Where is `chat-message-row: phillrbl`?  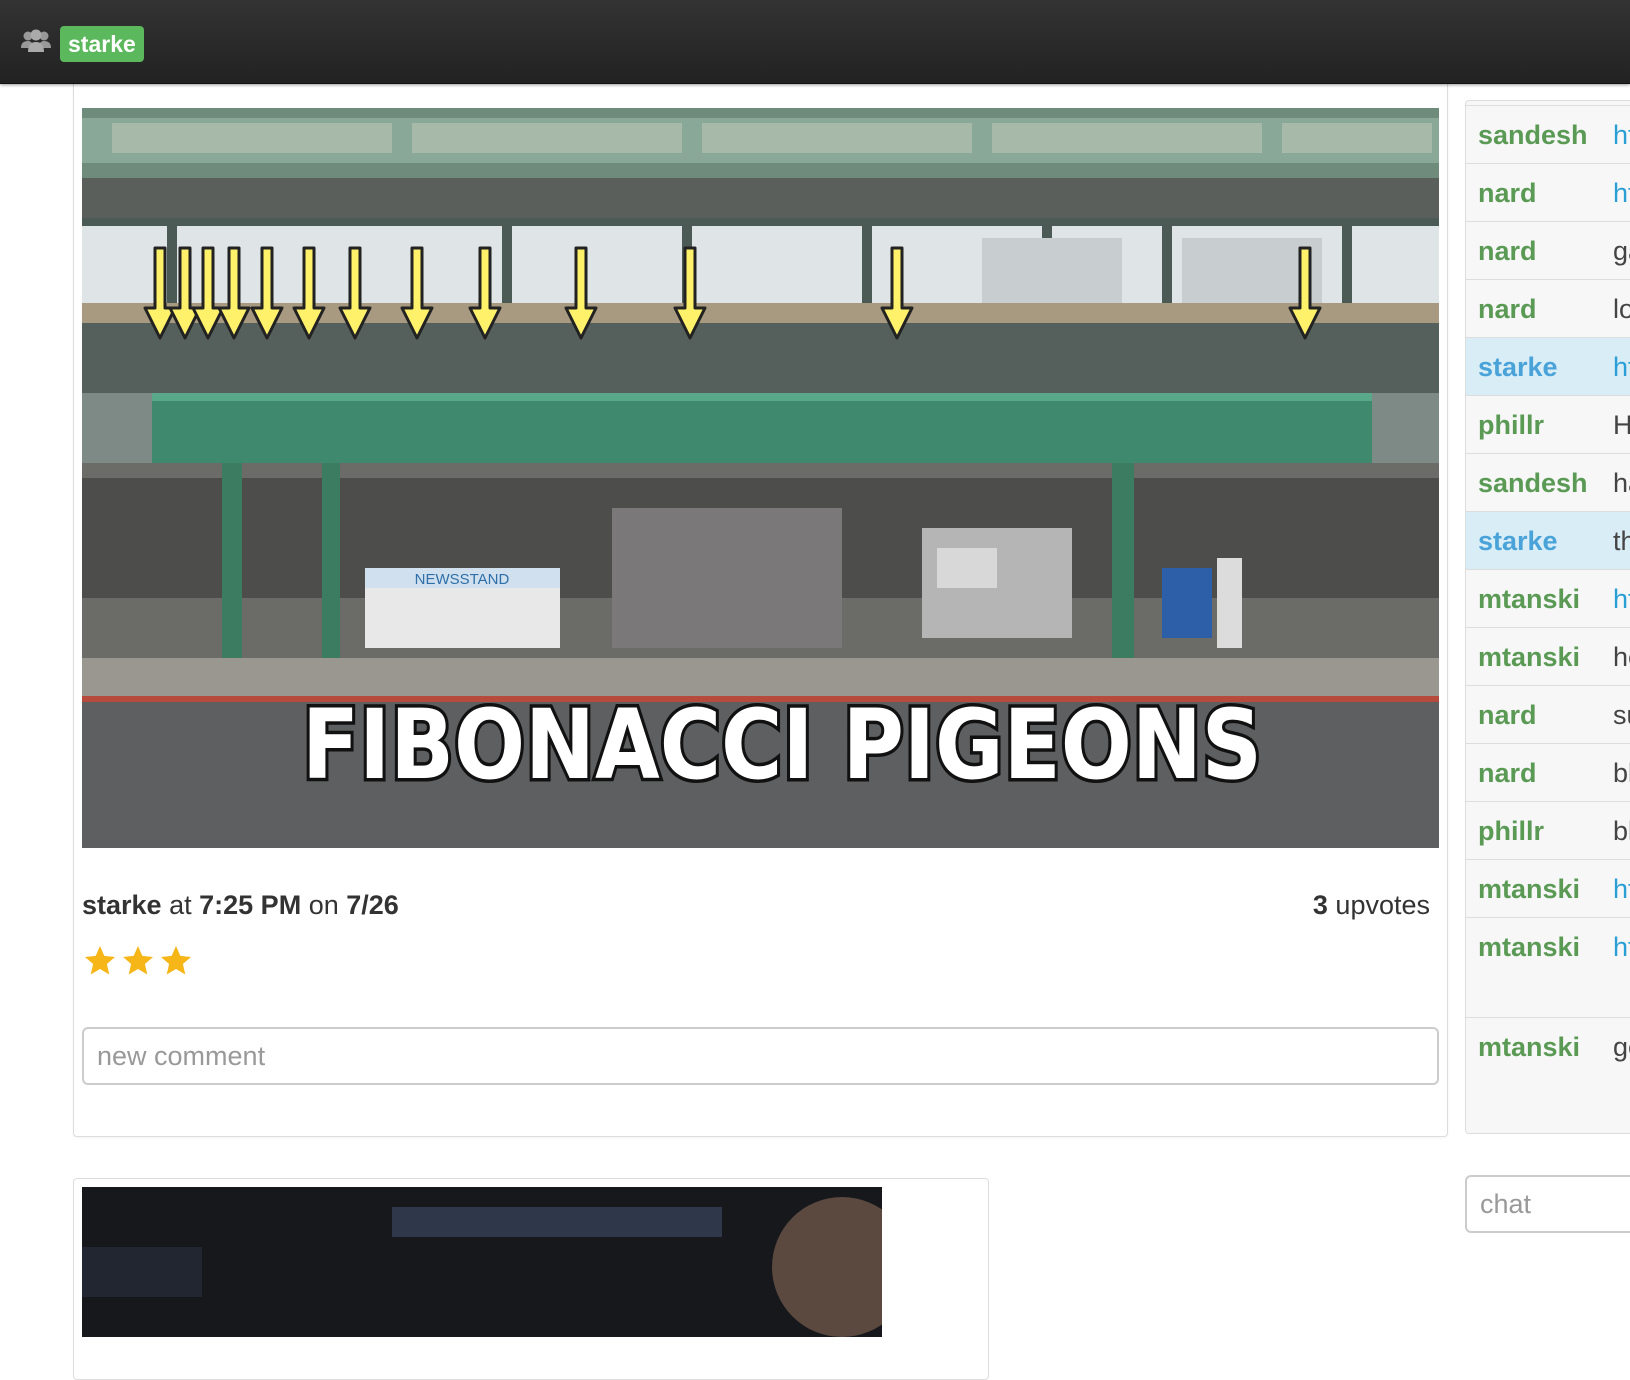
chat-message-row: phillrbl is located at coordinates (1548, 830).